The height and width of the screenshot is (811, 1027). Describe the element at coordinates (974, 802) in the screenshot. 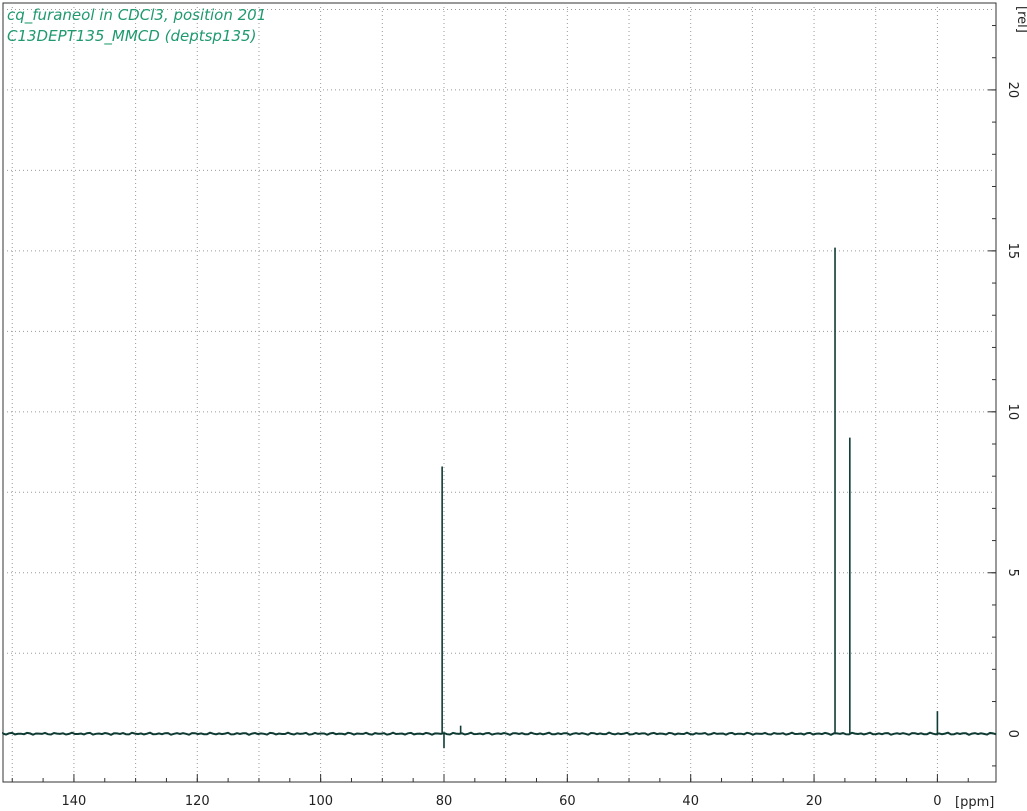

I see `x-axis-unit-label: [ppm]` at that location.